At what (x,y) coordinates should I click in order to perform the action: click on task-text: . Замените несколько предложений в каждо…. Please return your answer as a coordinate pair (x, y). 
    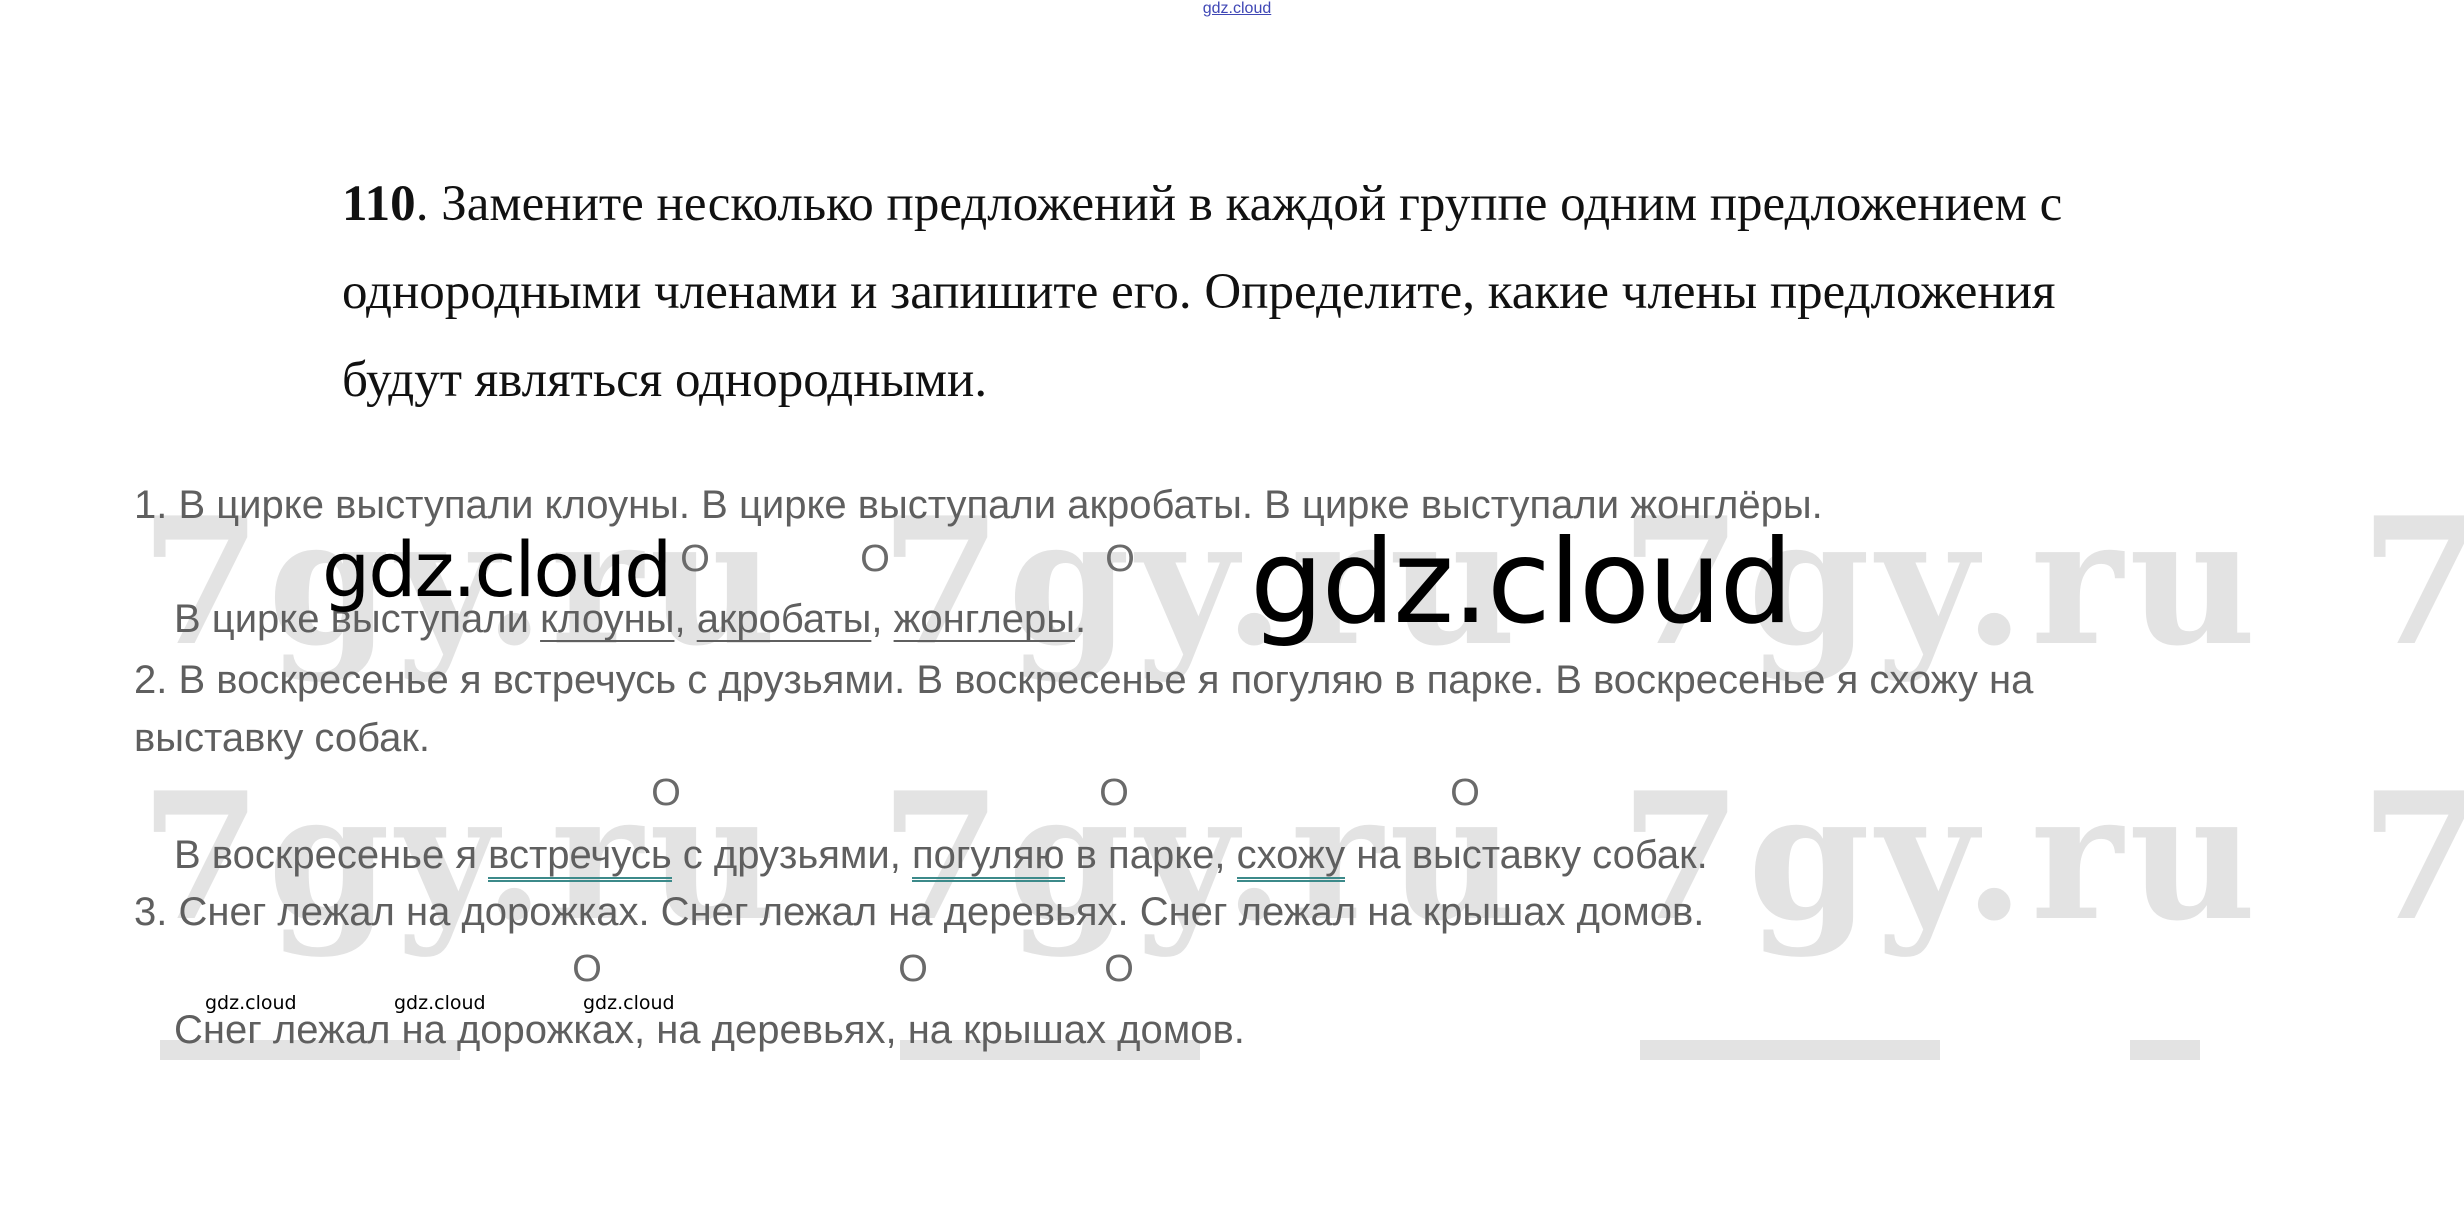
    Looking at the image, I should click on (1202, 292).